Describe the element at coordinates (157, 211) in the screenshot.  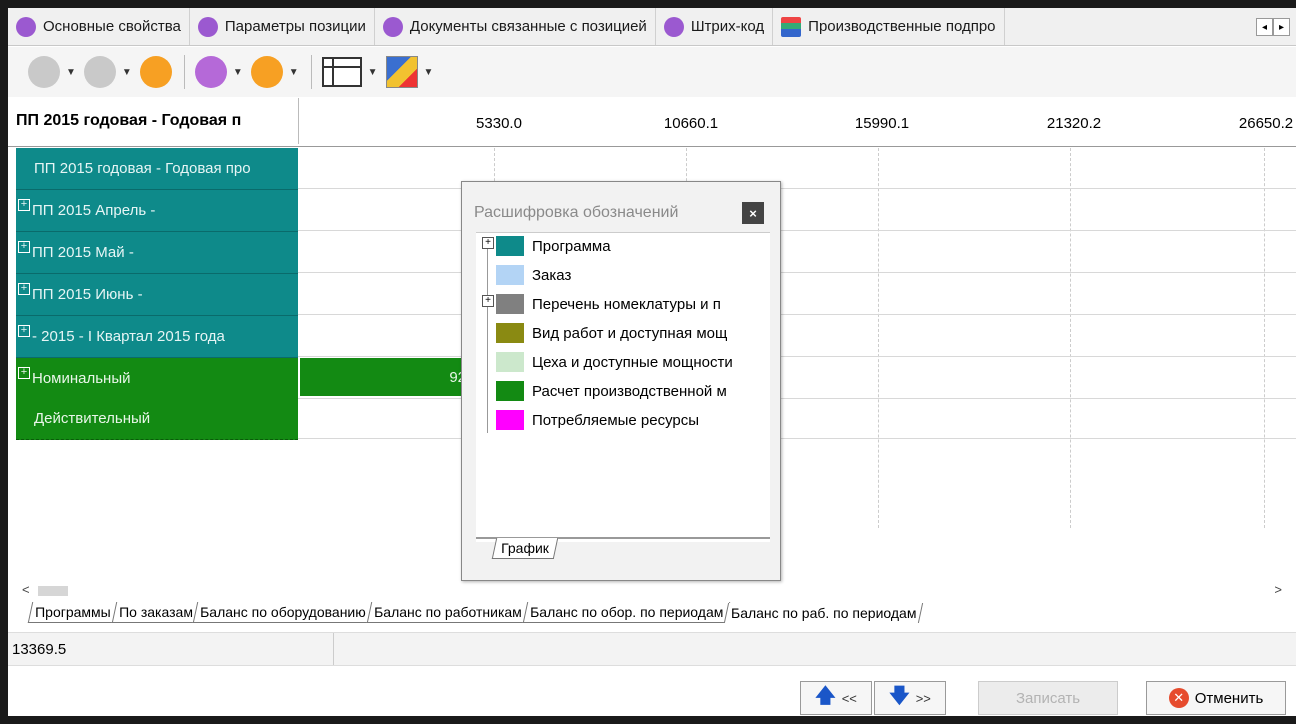
I see `gantt-row-april: + ПП 2015 Апрель -` at that location.